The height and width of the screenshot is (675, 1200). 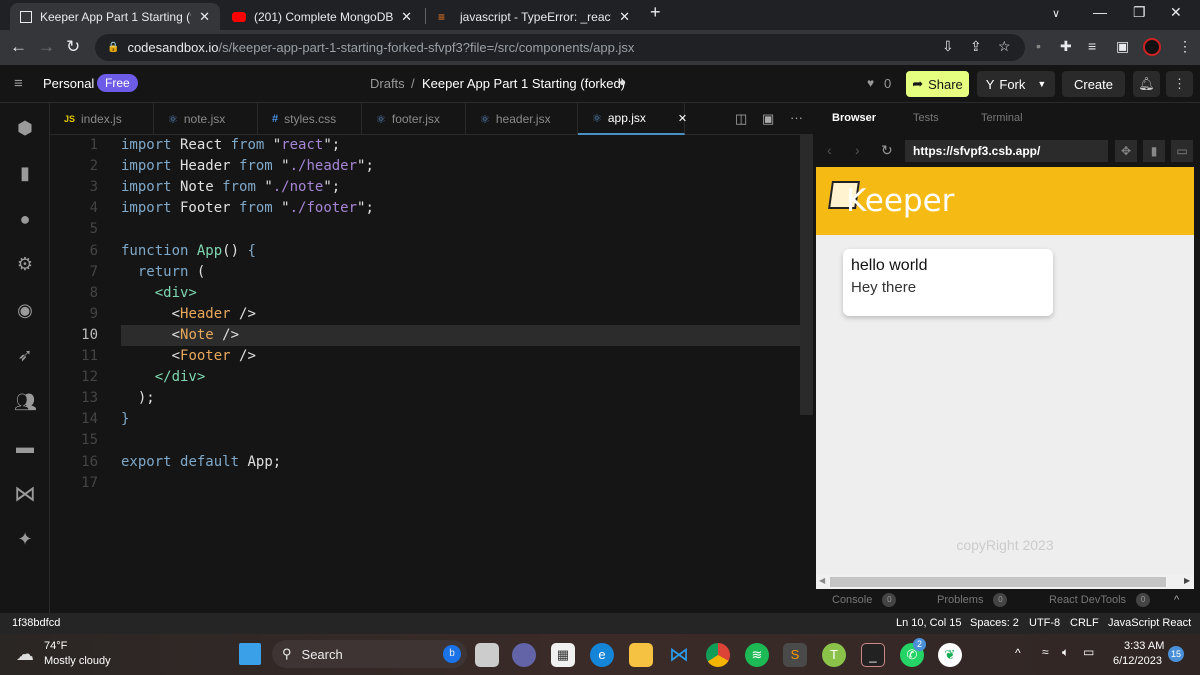 I want to click on taskbar-search: ⚲ Search b, so click(x=369, y=654).